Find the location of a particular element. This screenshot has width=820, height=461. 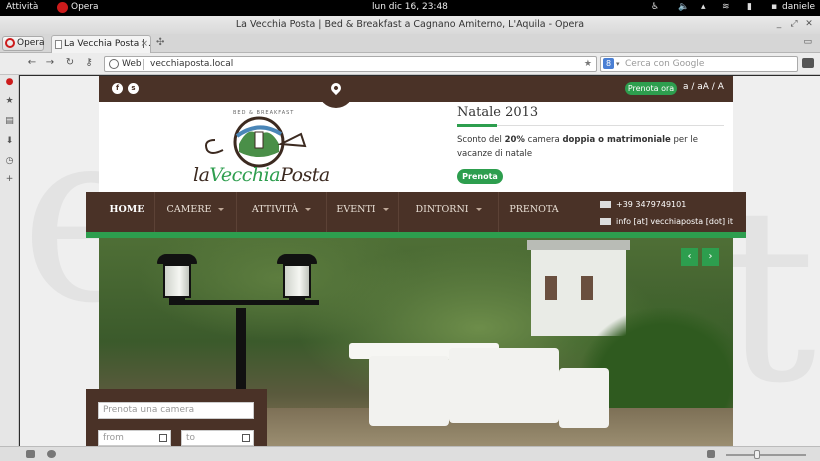

downloads-panel-icon: ⬇ is located at coordinates (9, 141).